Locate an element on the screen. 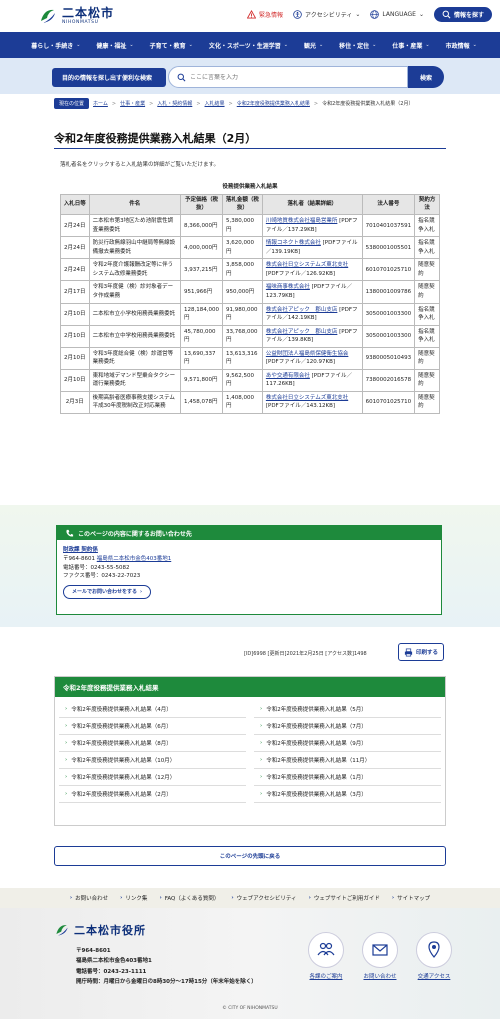 The image size is (500, 1019). related-link: › 令和2年度役務提供業務入札結果（5月） is located at coordinates (347, 709).